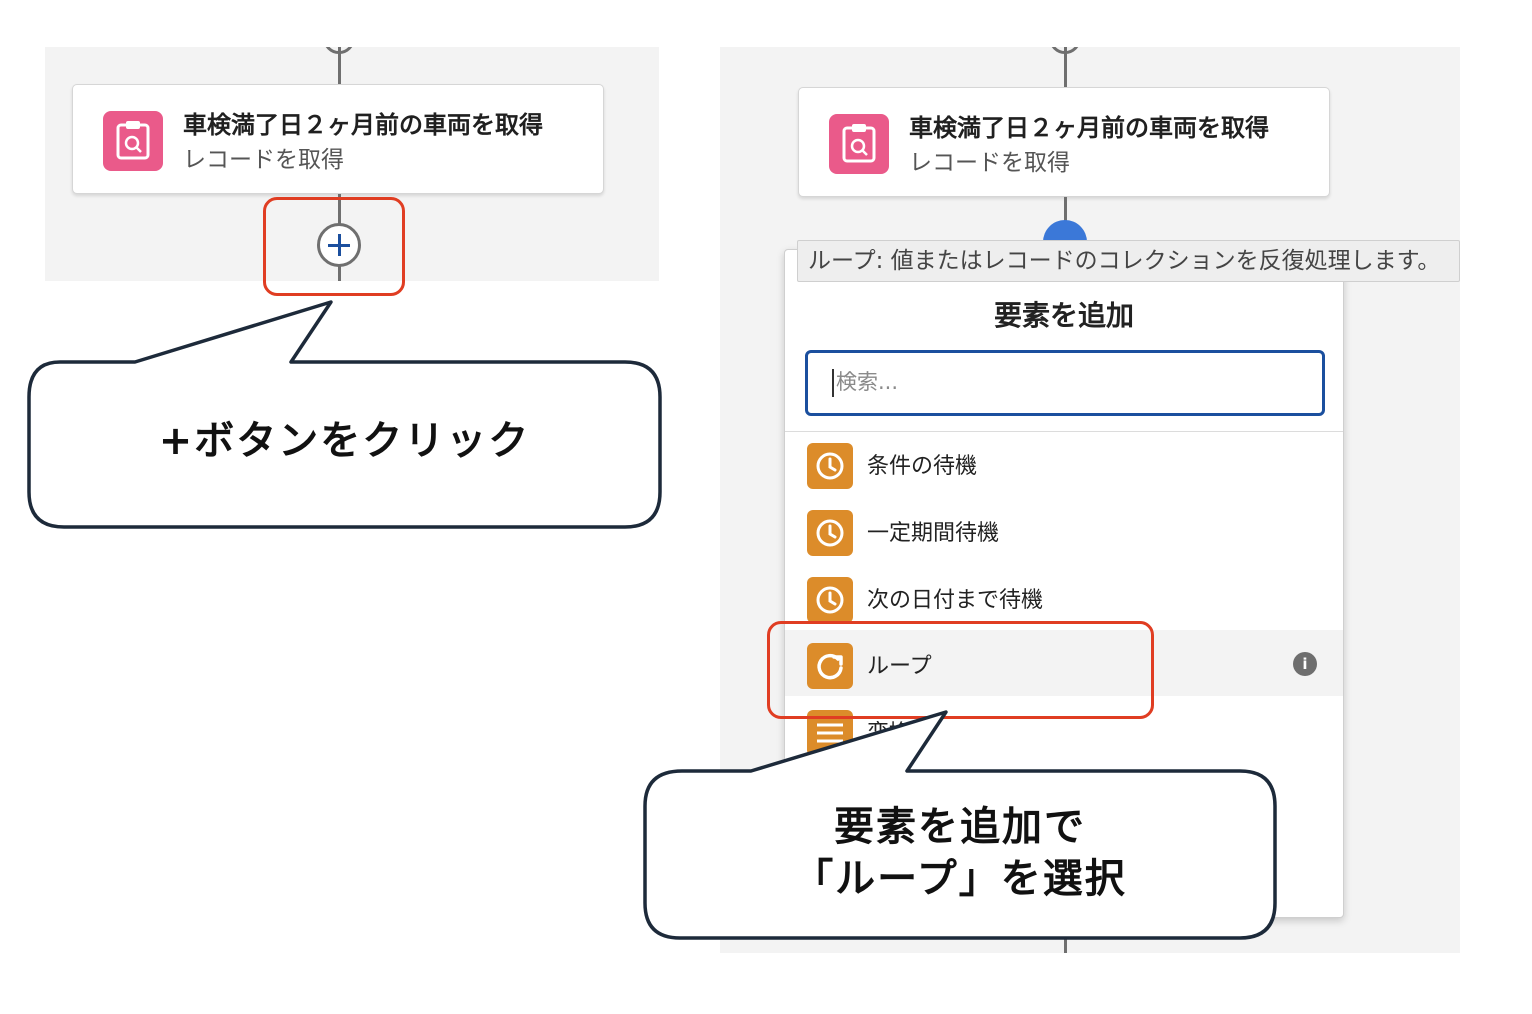 This screenshot has width=1532, height=1014. What do you see at coordinates (1128, 261) in the screenshot?
I see `loop-tooltip: ループ: 値またはレコードのコレクションを反復処理します。` at bounding box center [1128, 261].